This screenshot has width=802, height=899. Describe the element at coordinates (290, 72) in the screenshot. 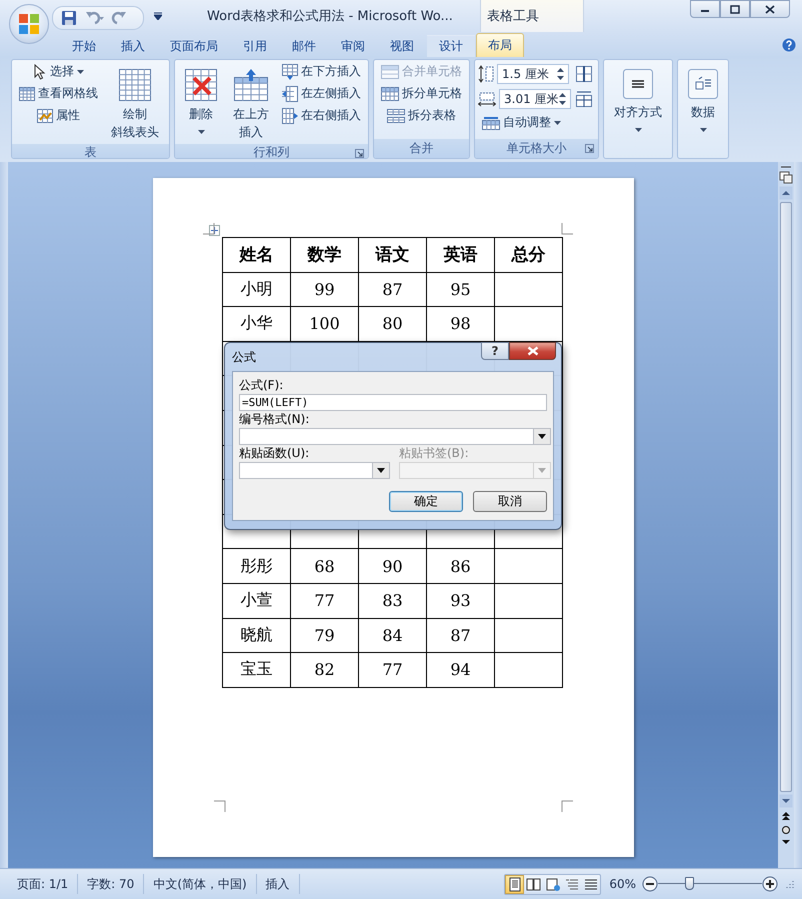

I see `insert-row-below-icon` at that location.